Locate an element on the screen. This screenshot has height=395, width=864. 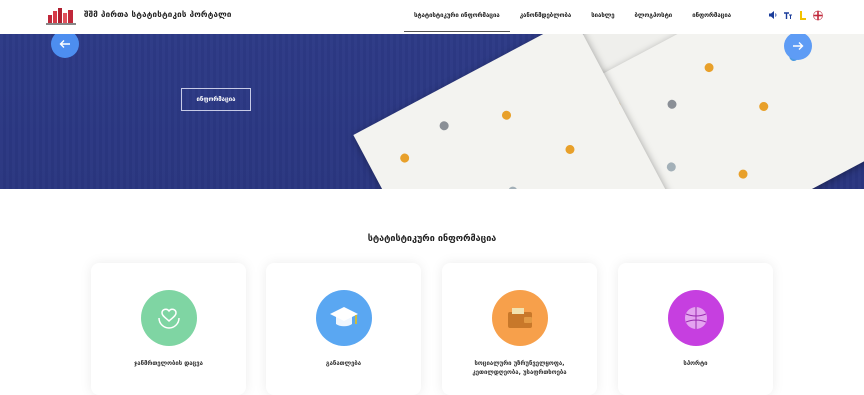
graduation-cap-icon is located at coordinates (343, 318).